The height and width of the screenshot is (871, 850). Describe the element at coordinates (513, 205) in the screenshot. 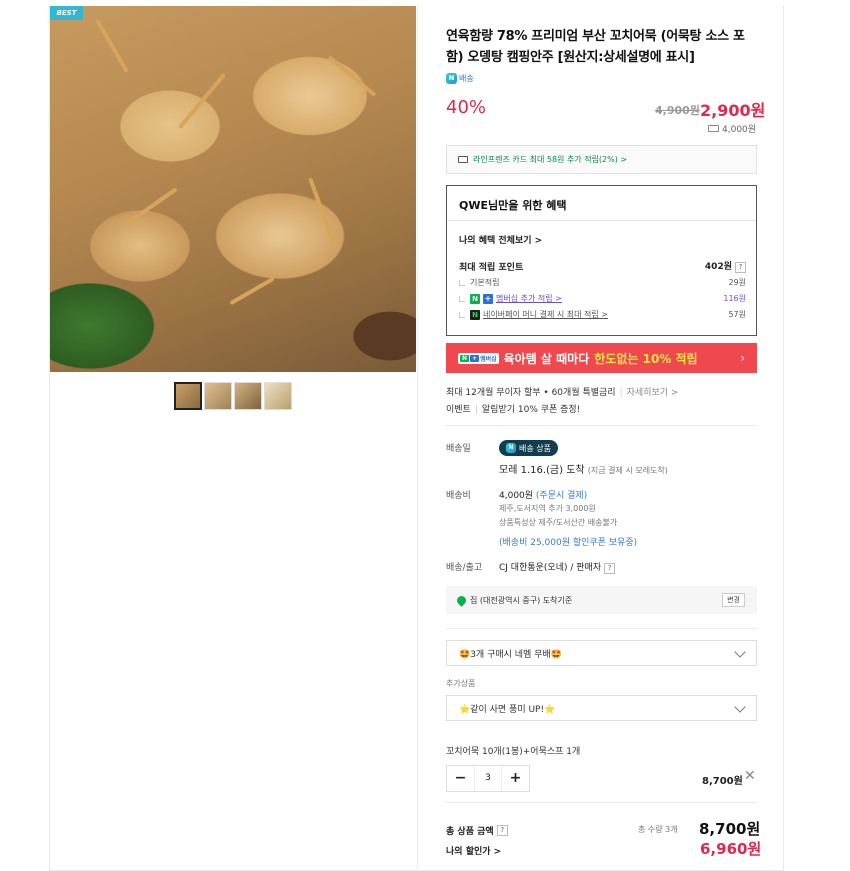

I see `benefit-title: QWE님만을 위한 혜택` at that location.